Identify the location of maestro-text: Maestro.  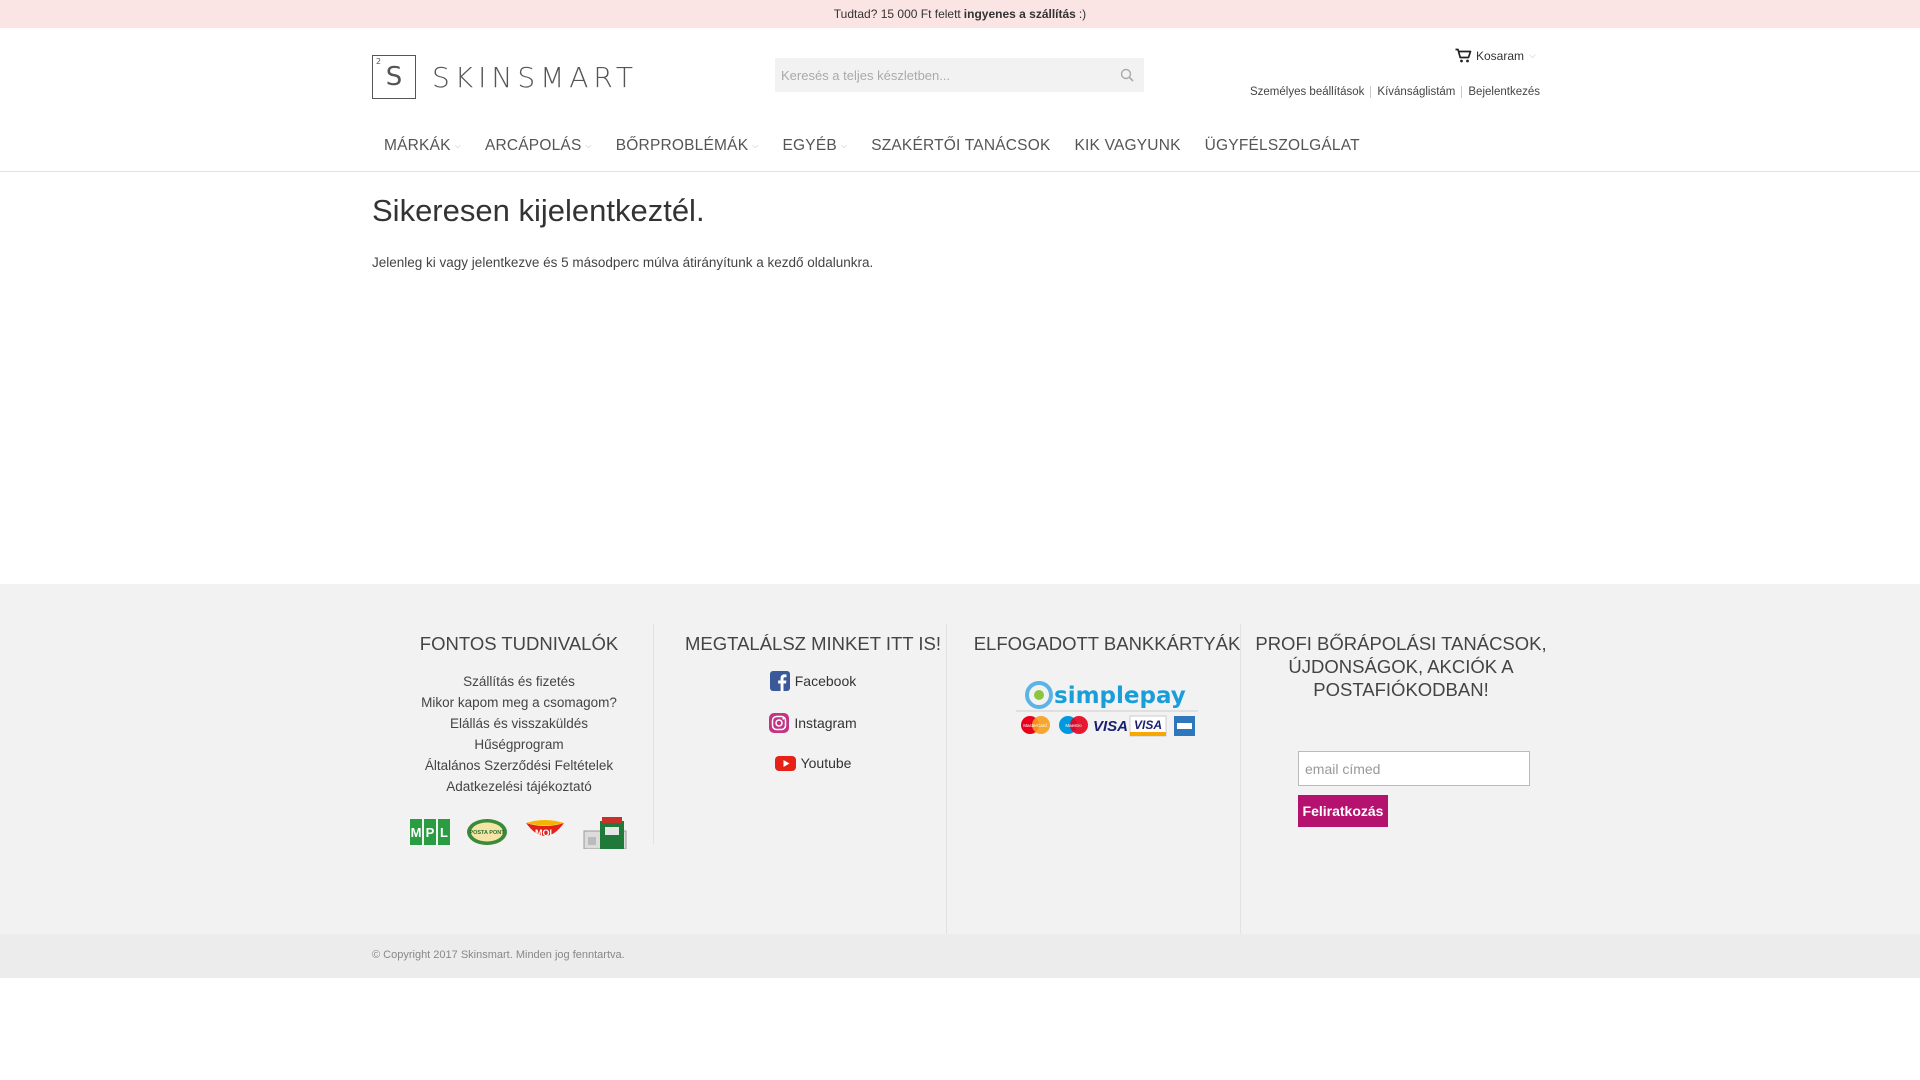
(1073, 725).